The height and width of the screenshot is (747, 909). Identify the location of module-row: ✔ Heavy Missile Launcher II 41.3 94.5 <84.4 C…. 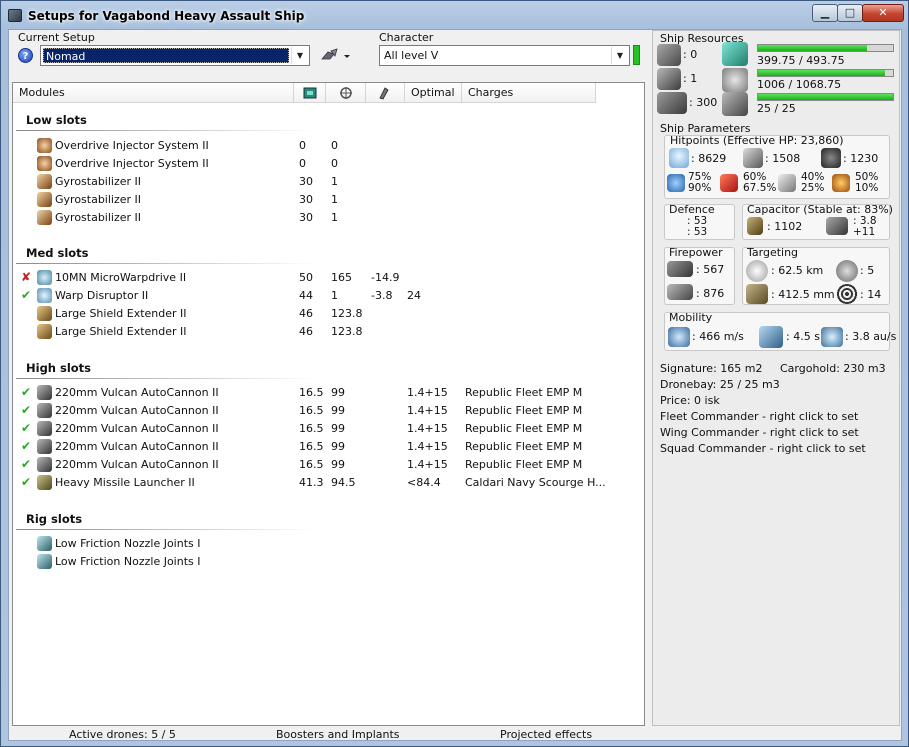
(323, 483).